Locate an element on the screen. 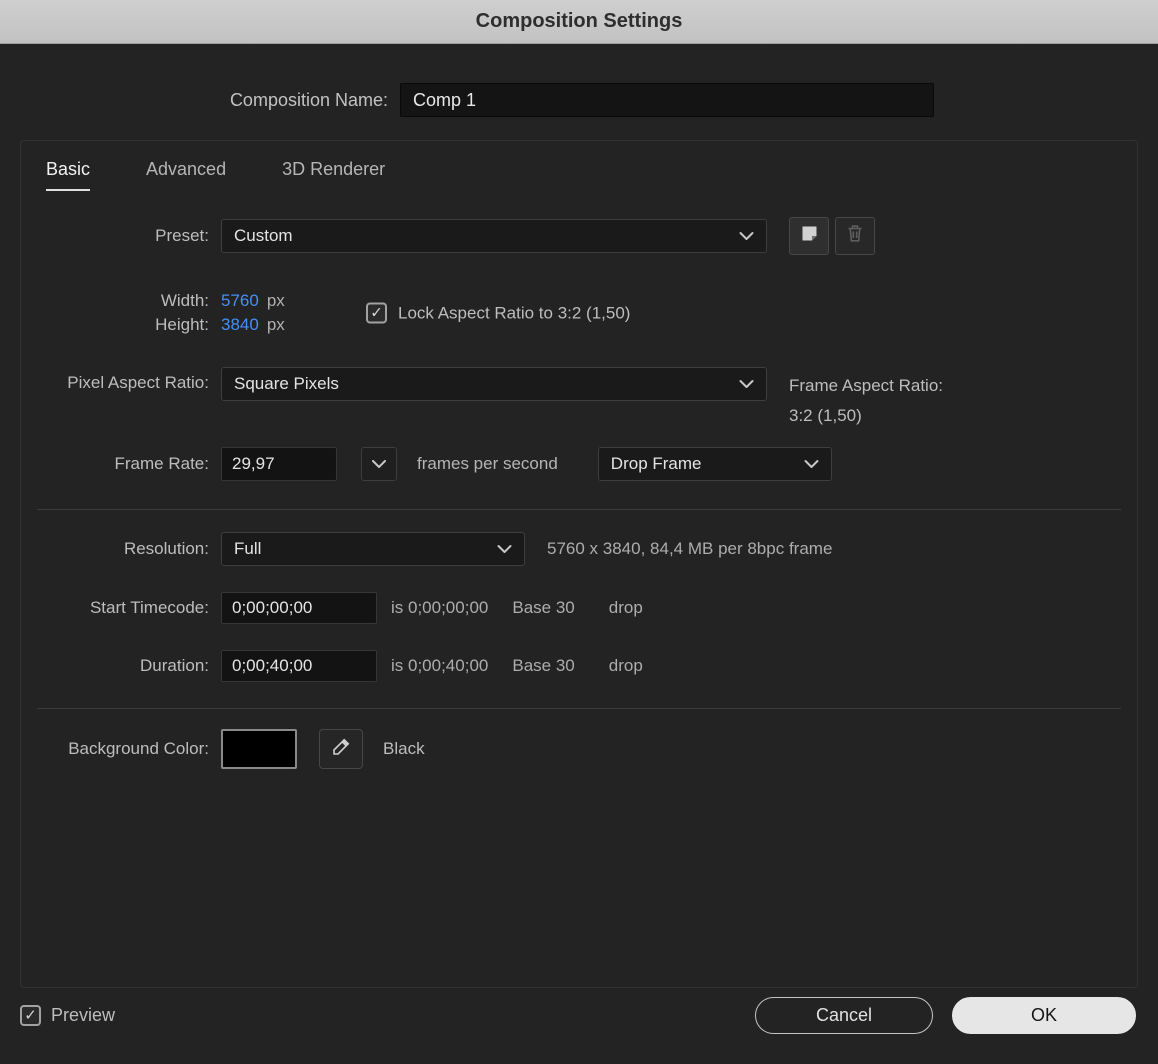 The width and height of the screenshot is (1158, 1064). duration-drop: drop is located at coordinates (625, 665).